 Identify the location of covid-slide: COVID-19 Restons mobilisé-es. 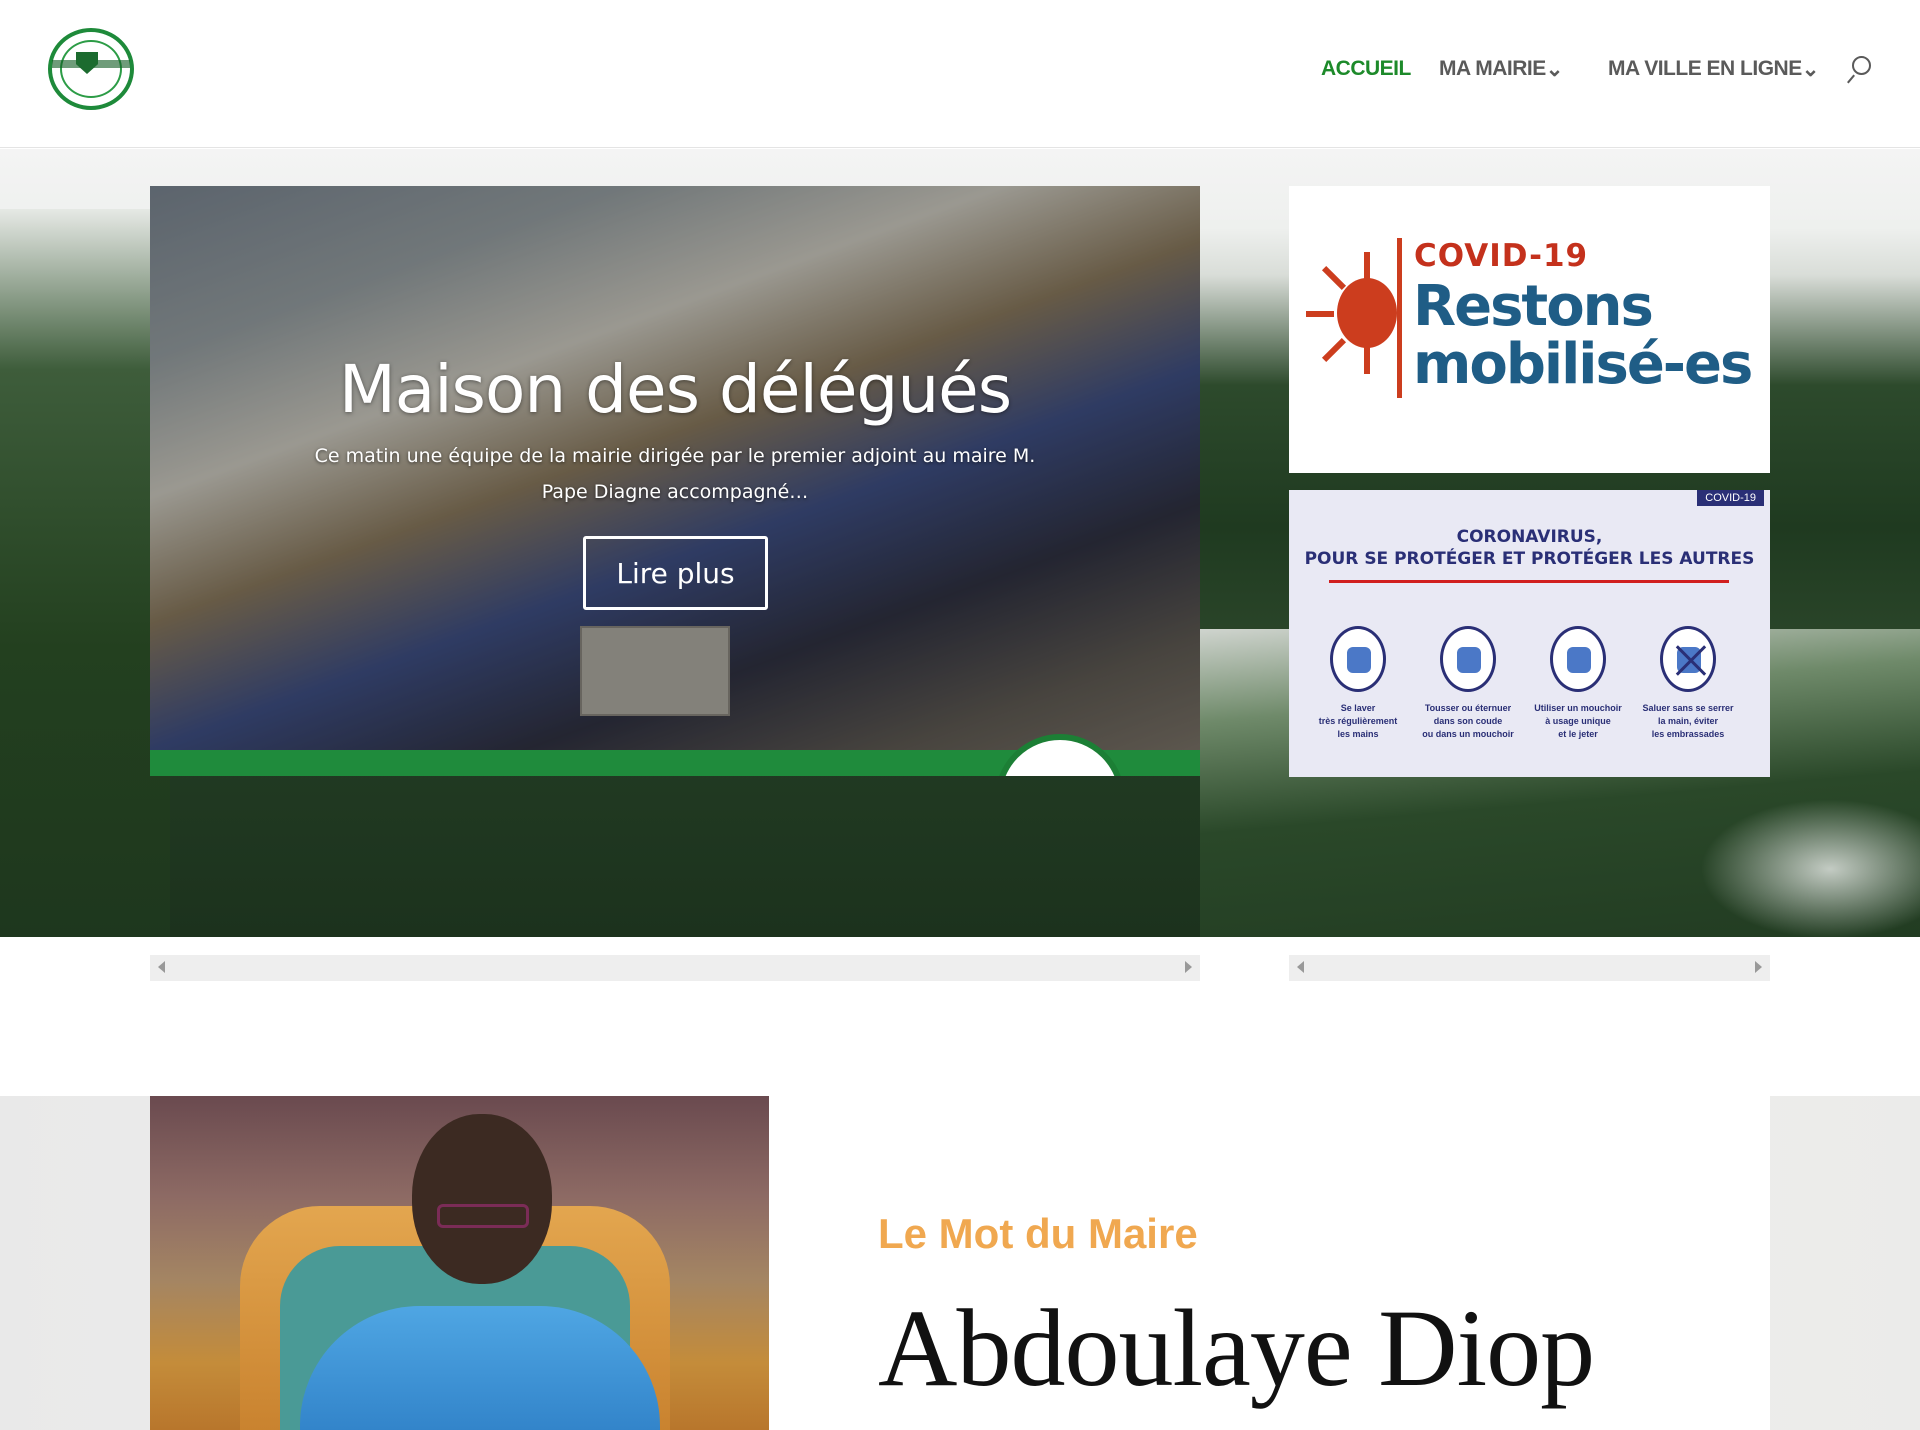
(1529, 329).